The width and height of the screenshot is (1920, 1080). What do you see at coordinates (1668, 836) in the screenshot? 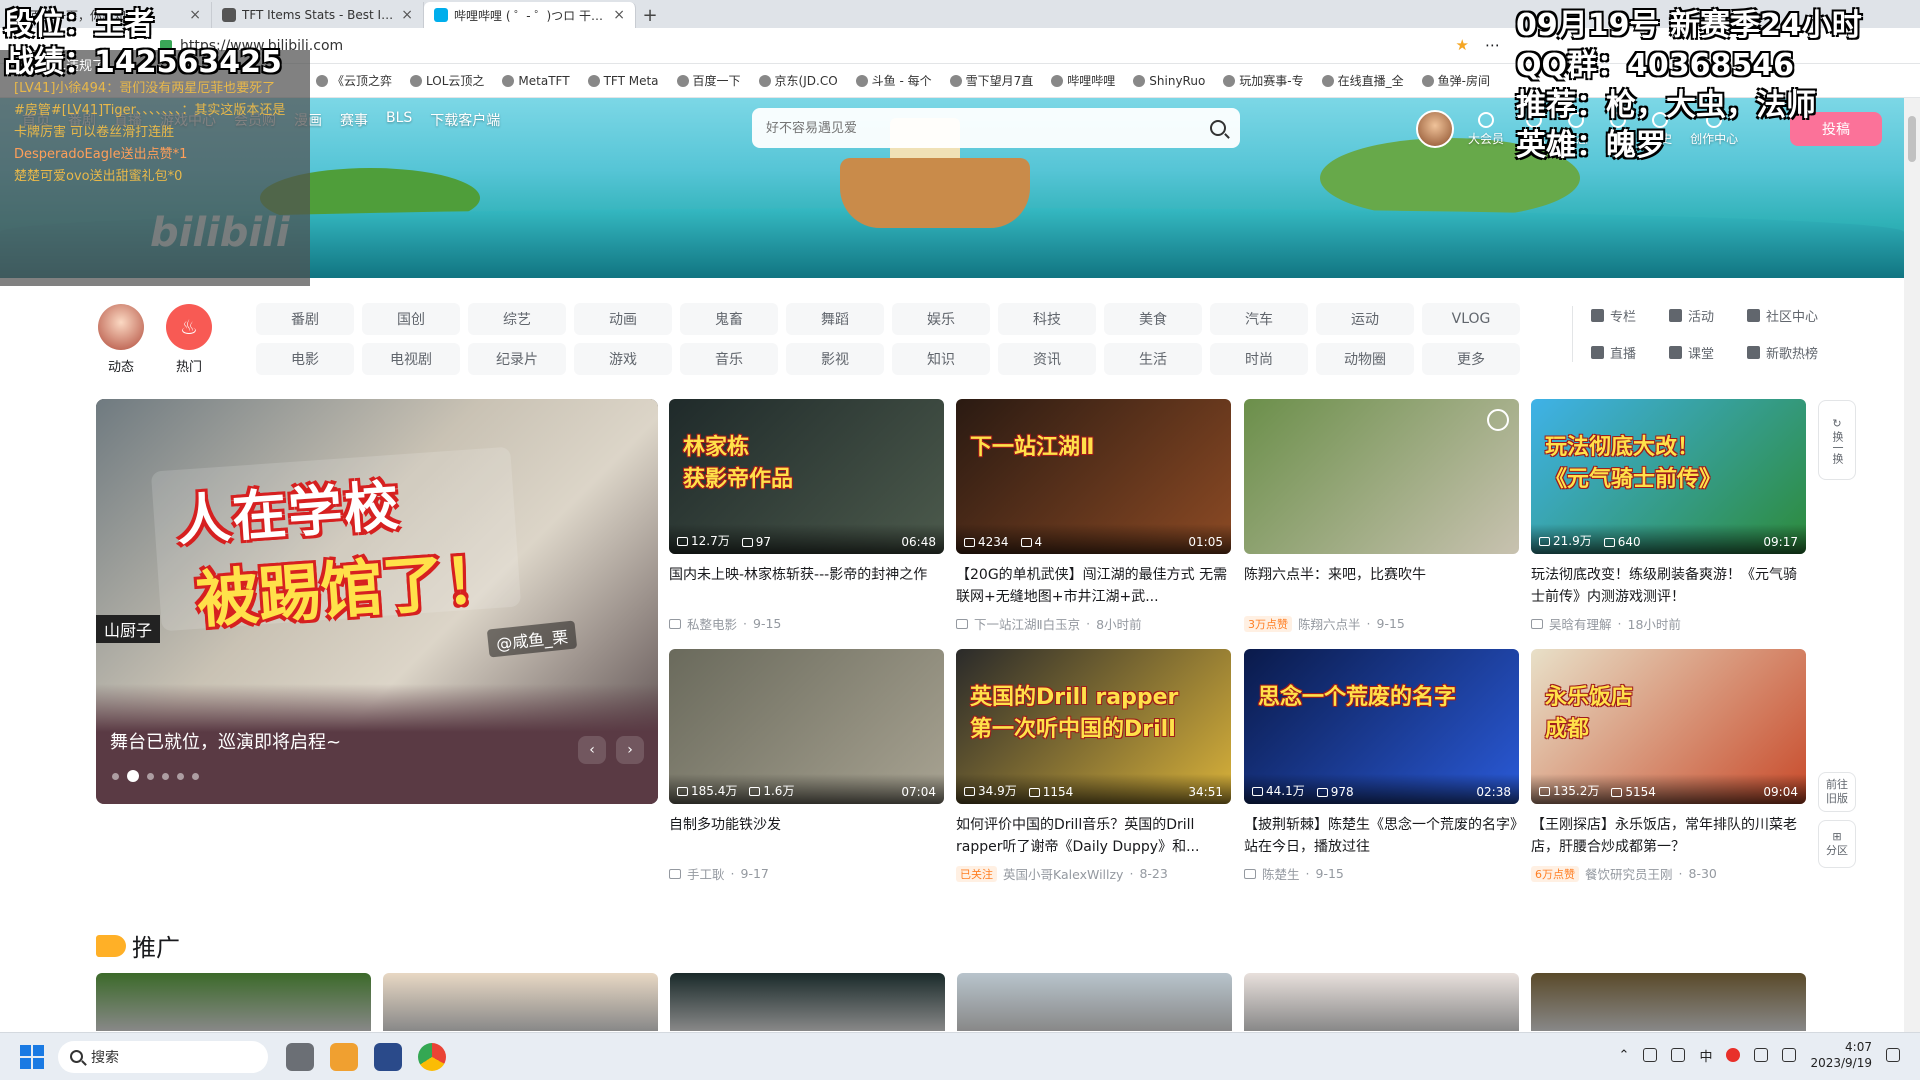
I see `video-title: 【王刚探店】永乐饭店，常年排队的川菜老店，肝腰合炒成都第一？` at bounding box center [1668, 836].